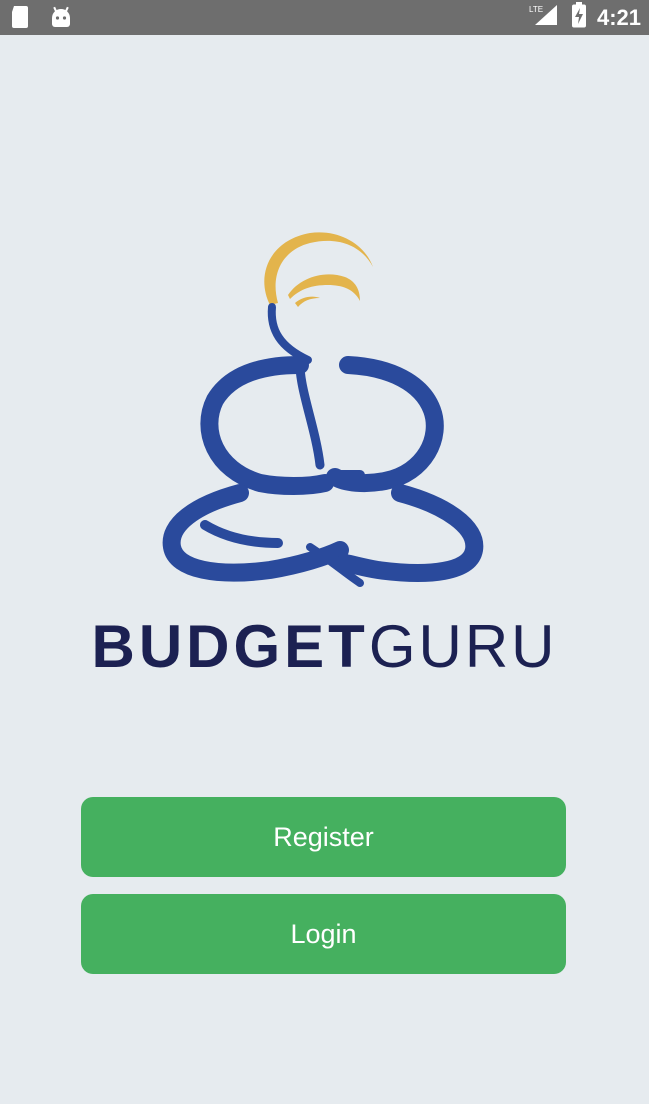 The image size is (649, 1104). I want to click on guru-neck-icon, so click(289, 333).